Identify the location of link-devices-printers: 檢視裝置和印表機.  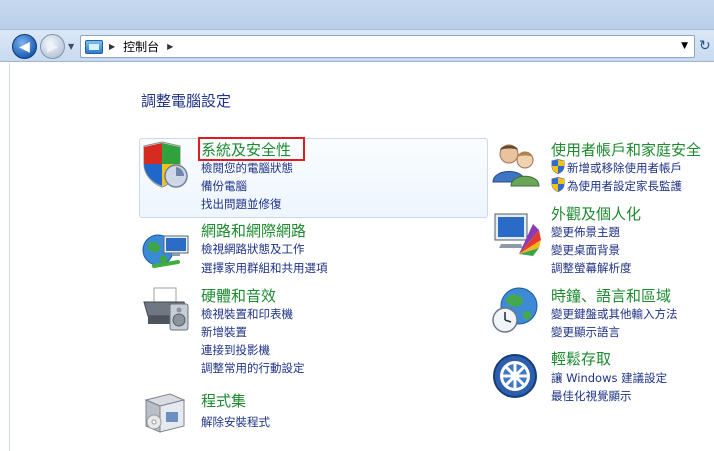
(247, 314).